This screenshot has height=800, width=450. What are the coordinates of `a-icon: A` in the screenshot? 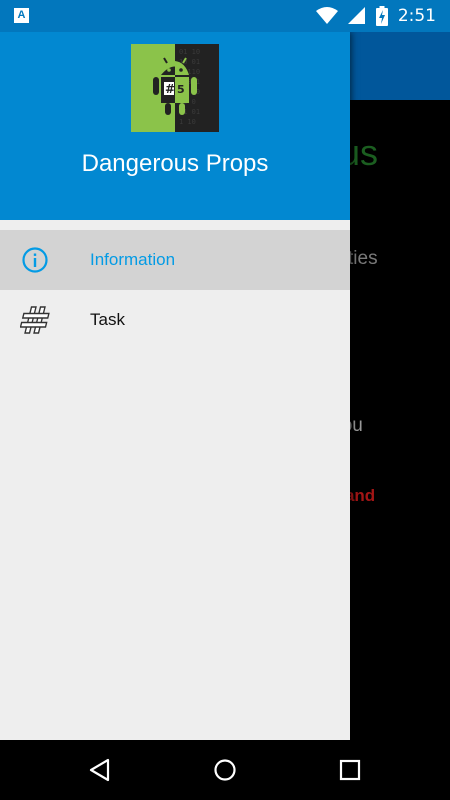 It's located at (21, 15).